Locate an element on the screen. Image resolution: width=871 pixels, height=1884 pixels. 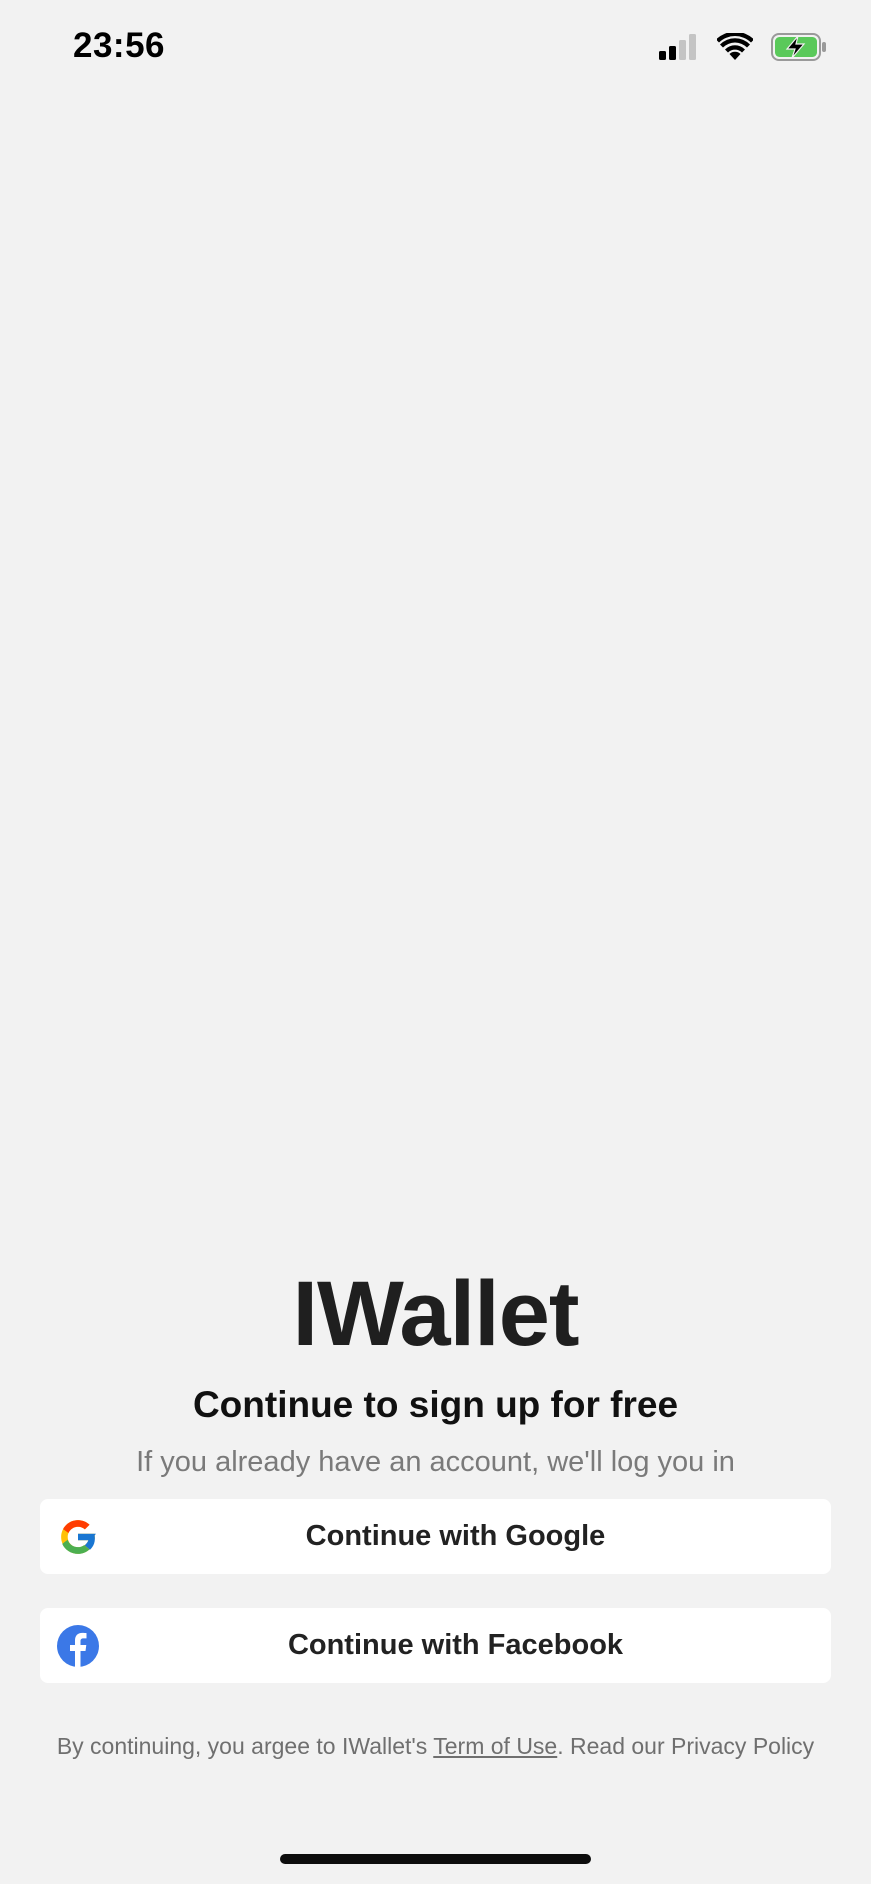
continue-with-google-button: Continue with Google is located at coordinates (435, 1536).